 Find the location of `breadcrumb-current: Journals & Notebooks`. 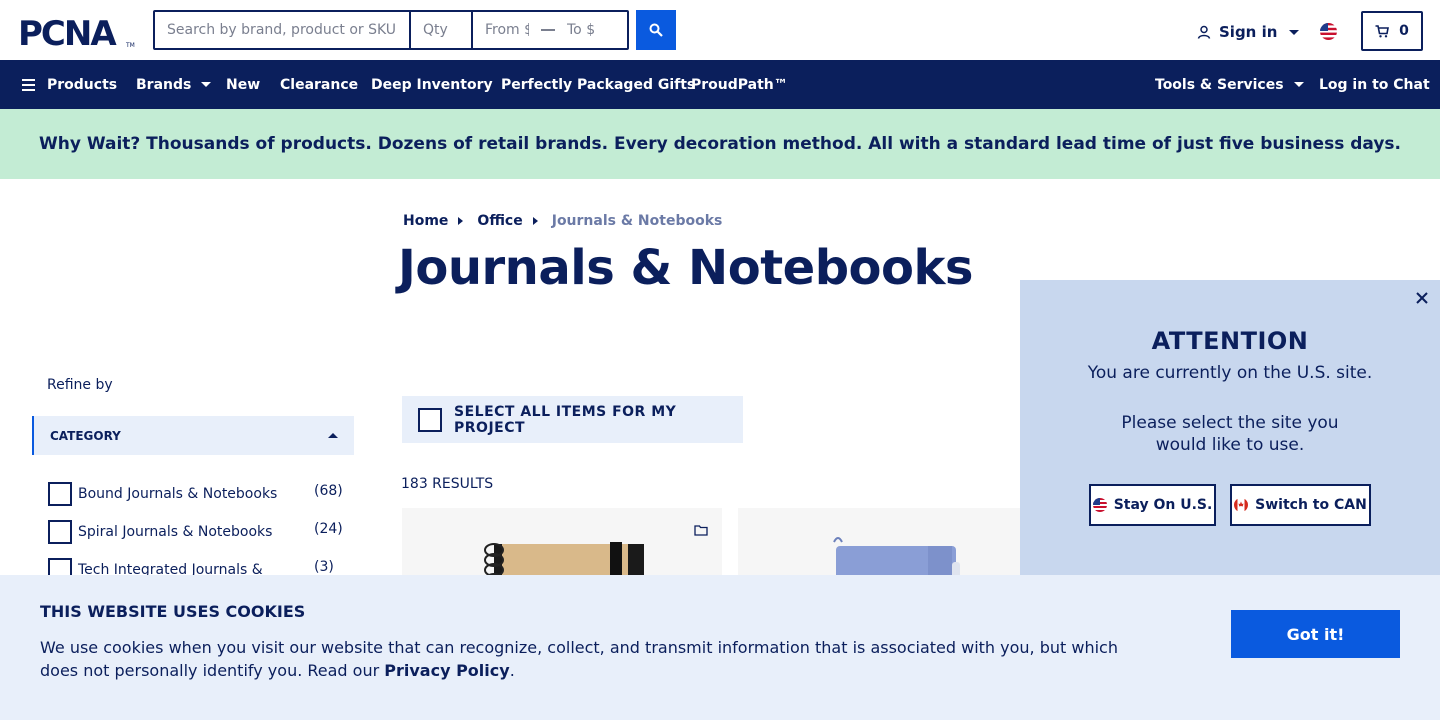

breadcrumb-current: Journals & Notebooks is located at coordinates (637, 221).